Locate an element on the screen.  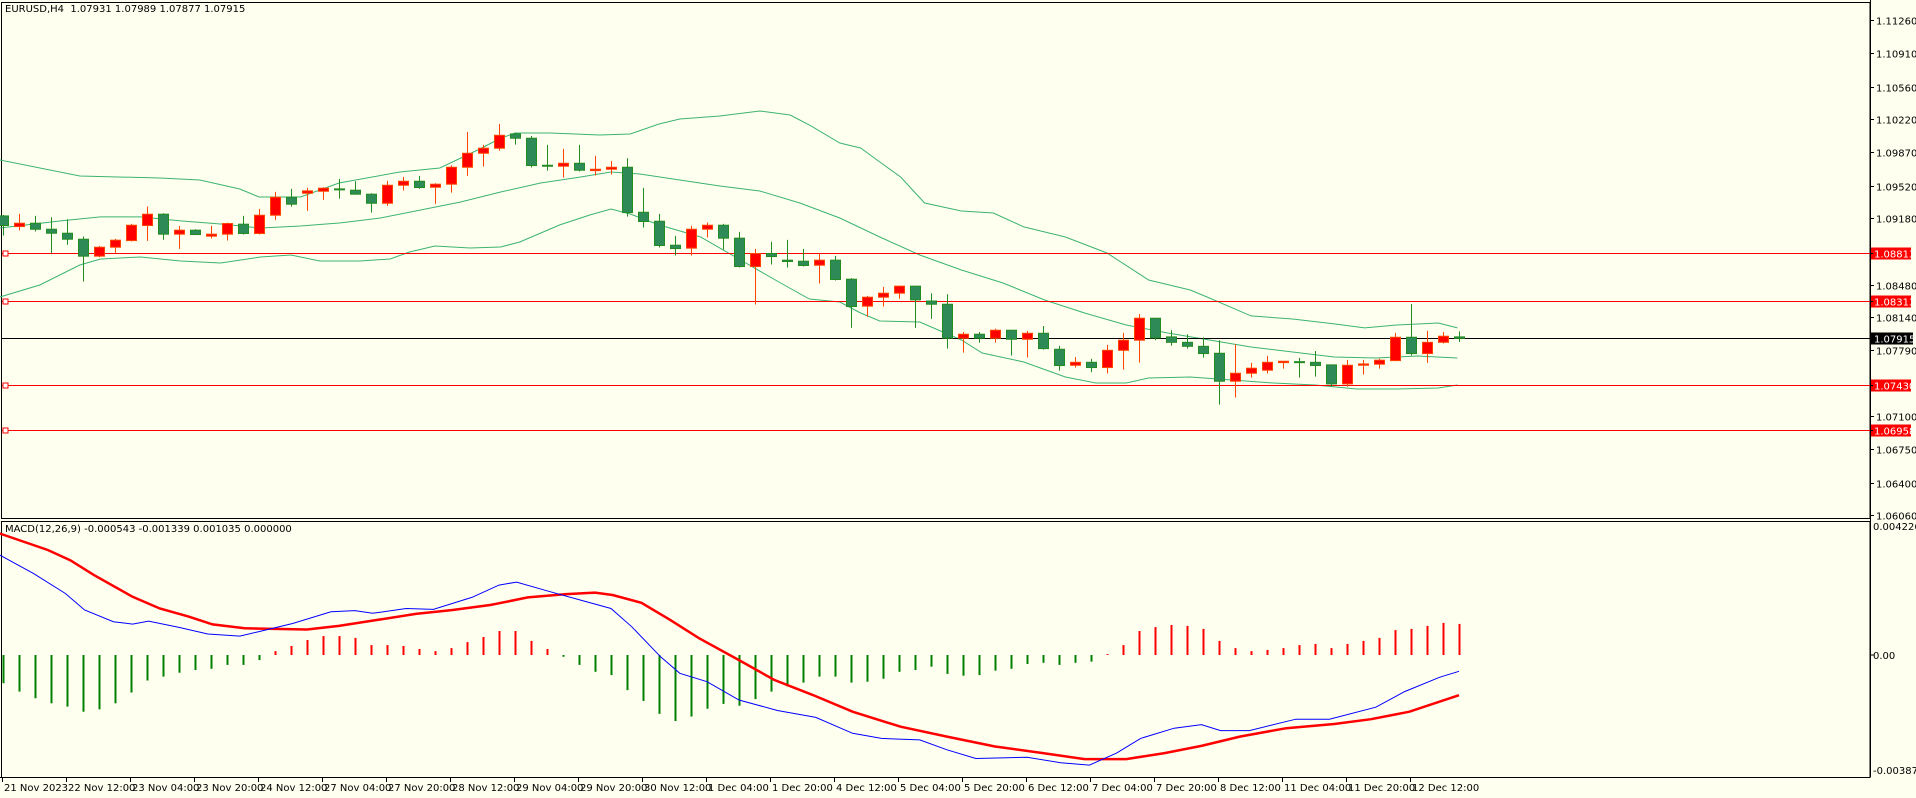
open-value: 1.07931 is located at coordinates (91, 9).